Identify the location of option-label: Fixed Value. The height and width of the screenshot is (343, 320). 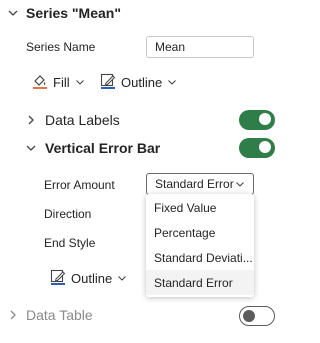
(185, 207).